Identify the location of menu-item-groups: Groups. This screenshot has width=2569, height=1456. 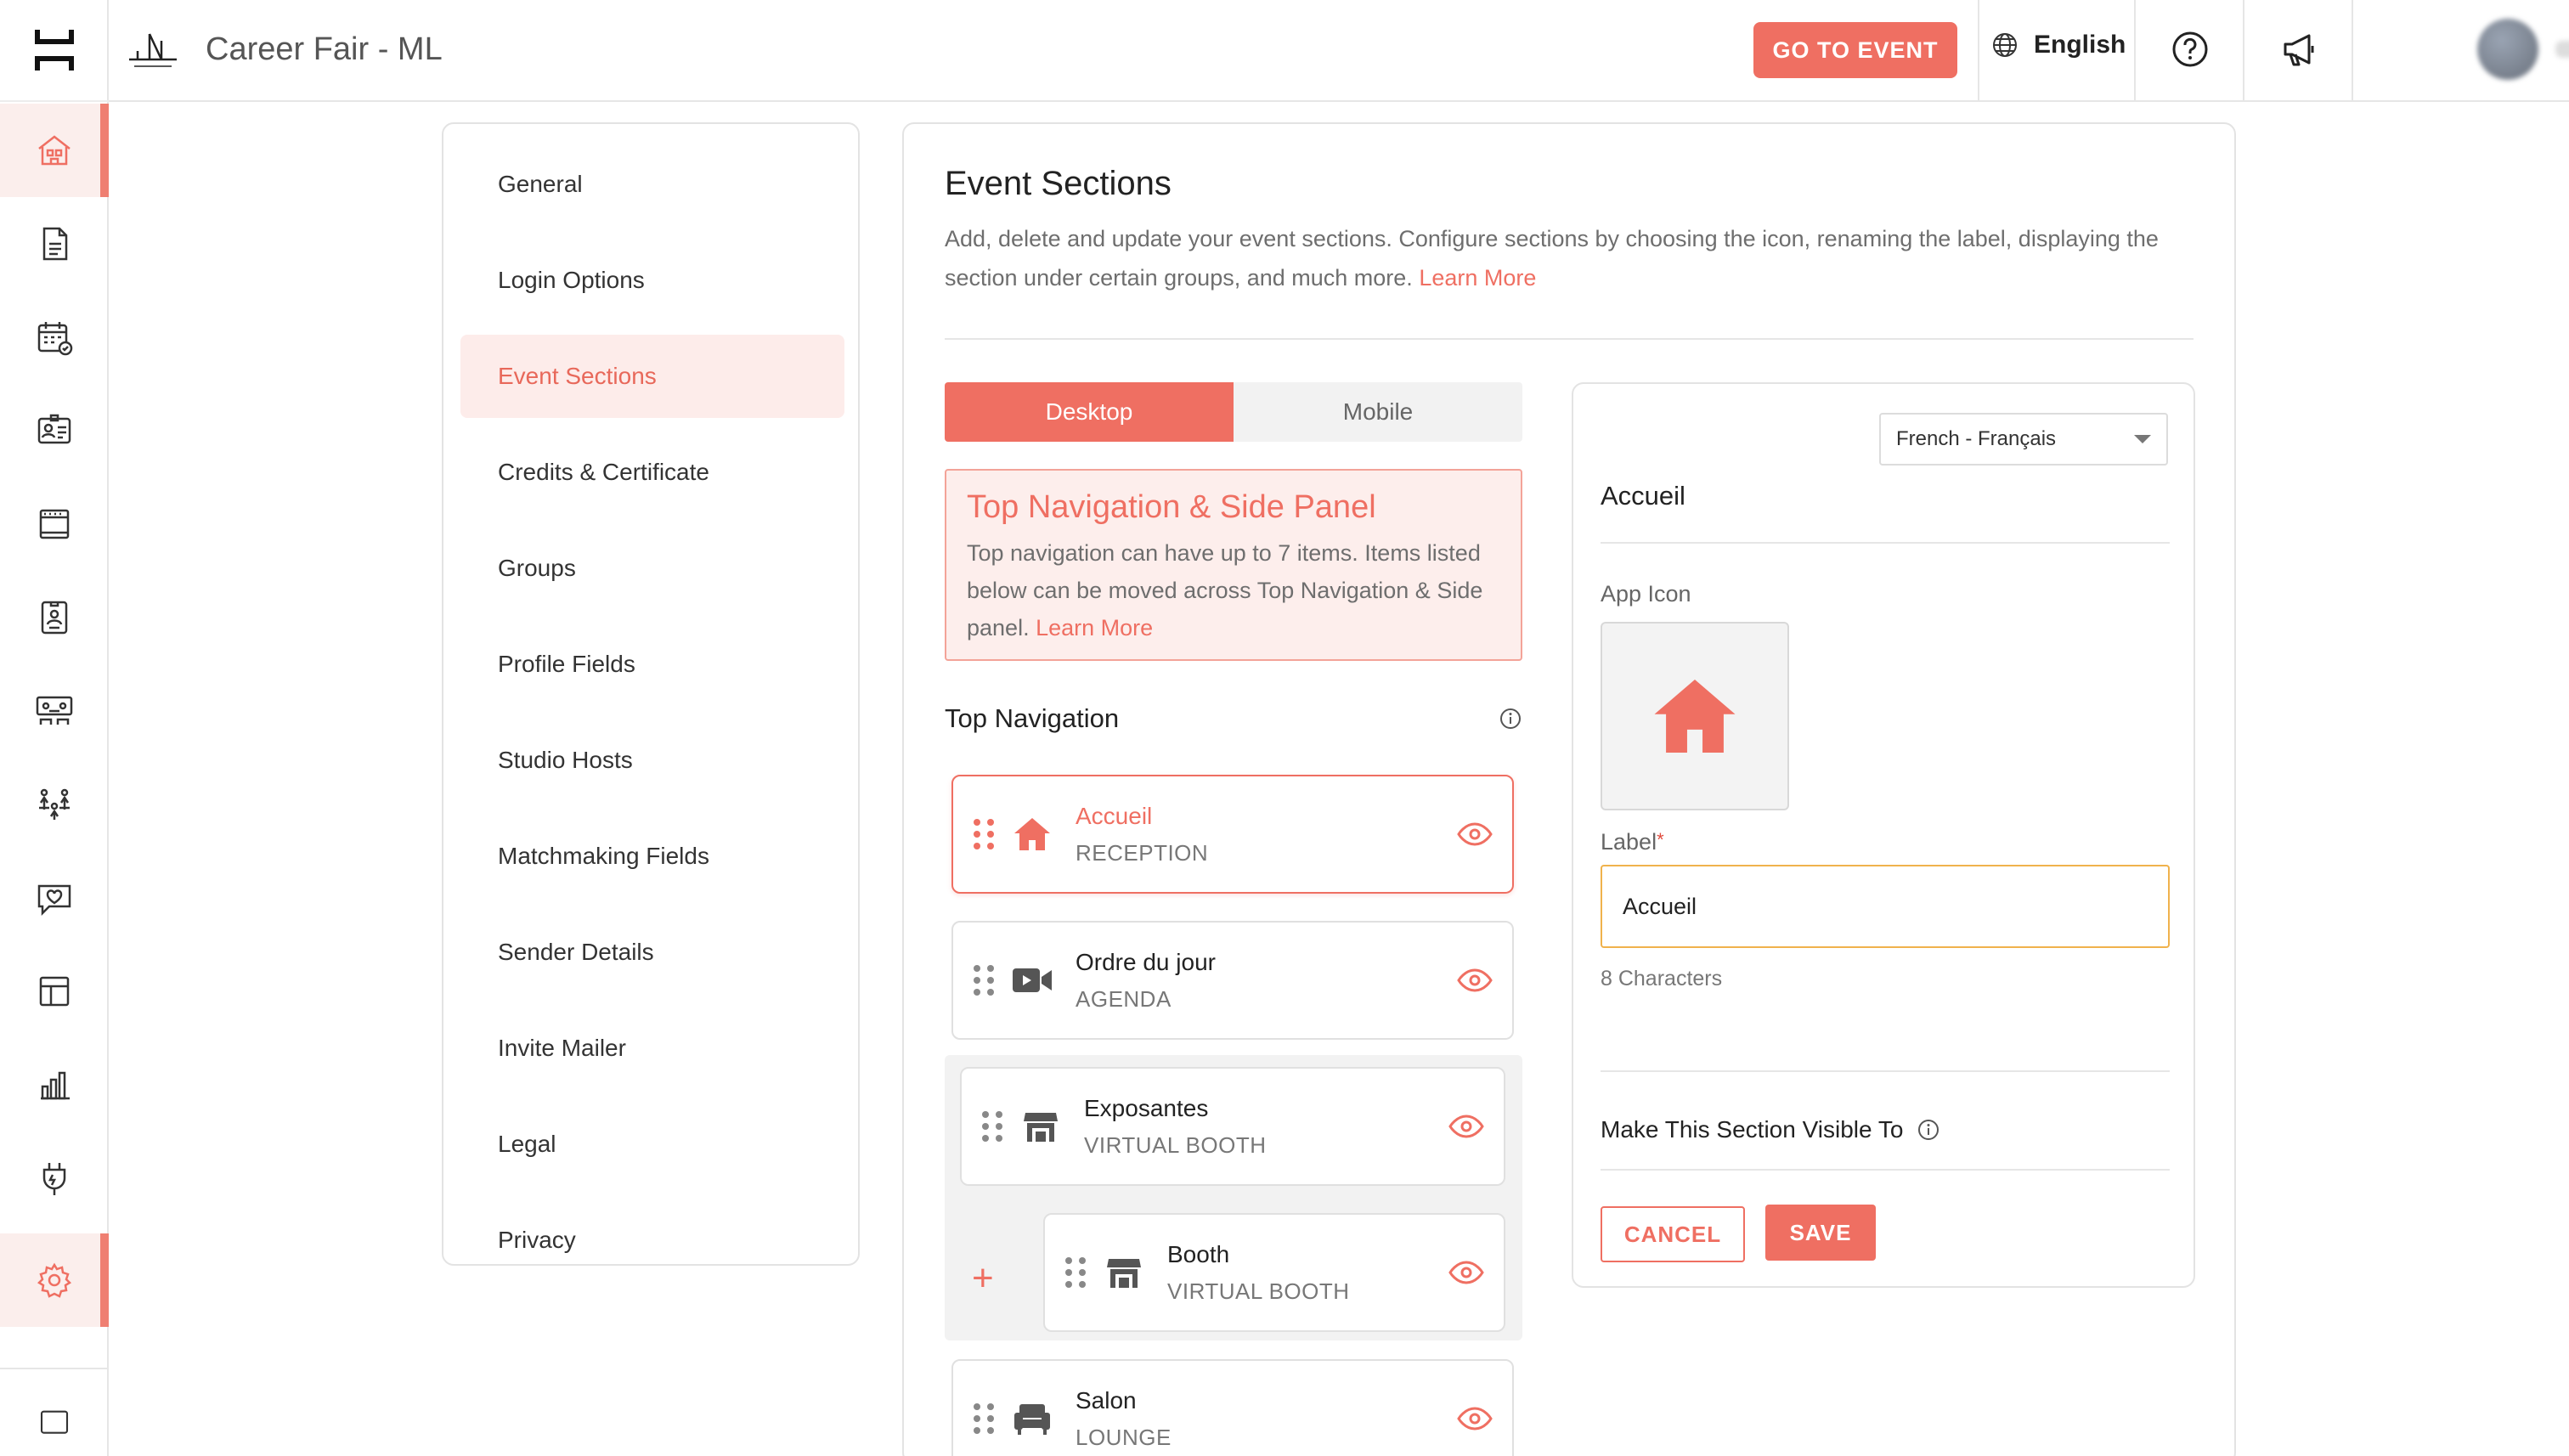
(652, 569).